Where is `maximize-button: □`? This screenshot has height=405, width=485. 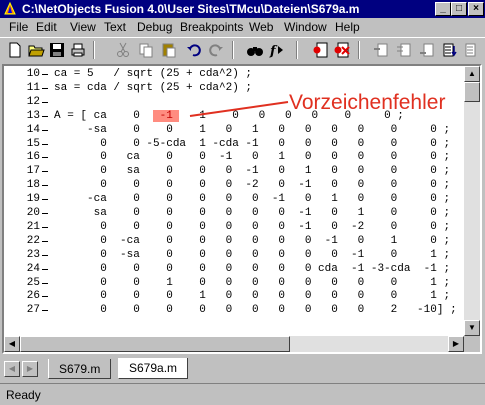
maximize-button: □ is located at coordinates (459, 9).